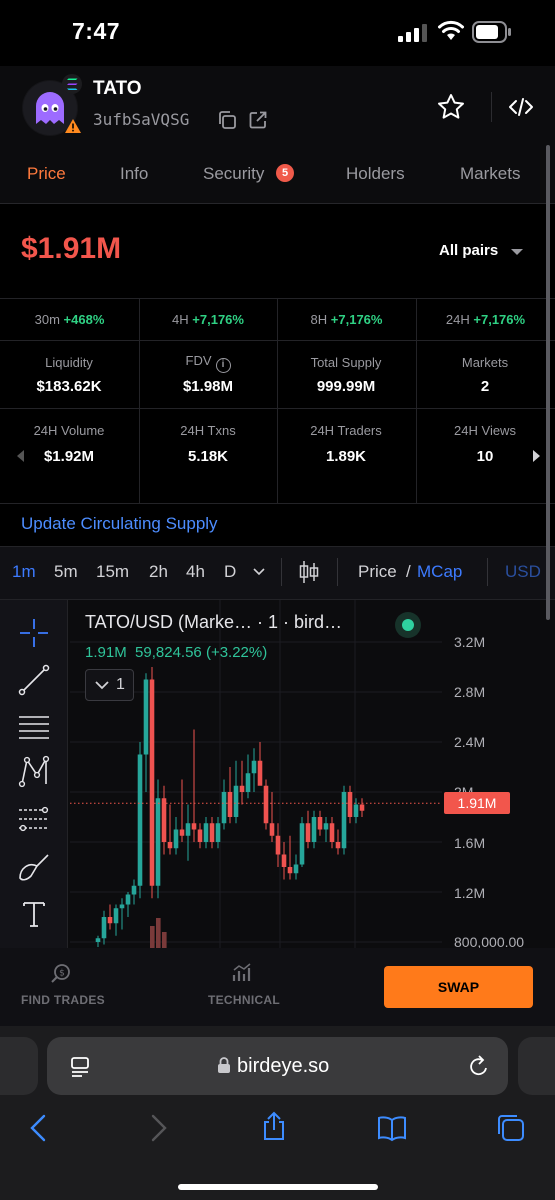 Image resolution: width=555 pixels, height=1200 pixels. Describe the element at coordinates (346, 430) in the screenshot. I see `traders-24h-label: 24H Traders` at that location.